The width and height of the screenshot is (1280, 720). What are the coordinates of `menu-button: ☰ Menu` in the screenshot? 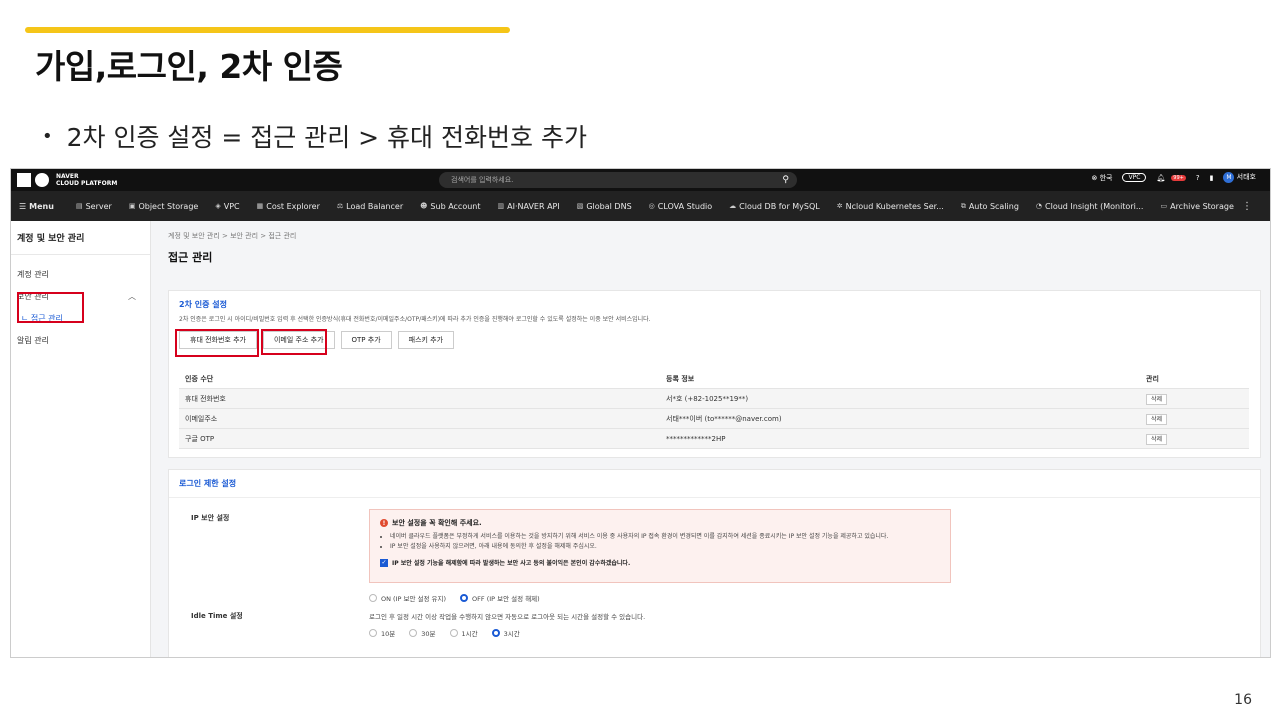 It's located at (36, 206).